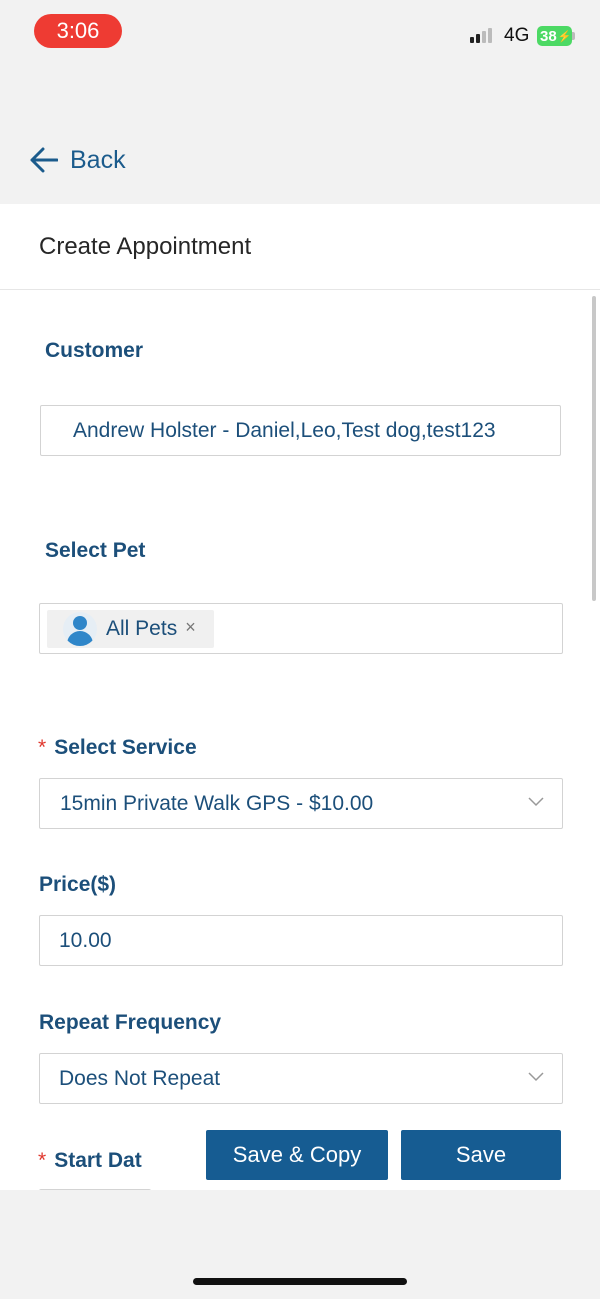 This screenshot has width=600, height=1299. What do you see at coordinates (297, 1155) in the screenshot?
I see `save-copy-button: Save & Copy` at bounding box center [297, 1155].